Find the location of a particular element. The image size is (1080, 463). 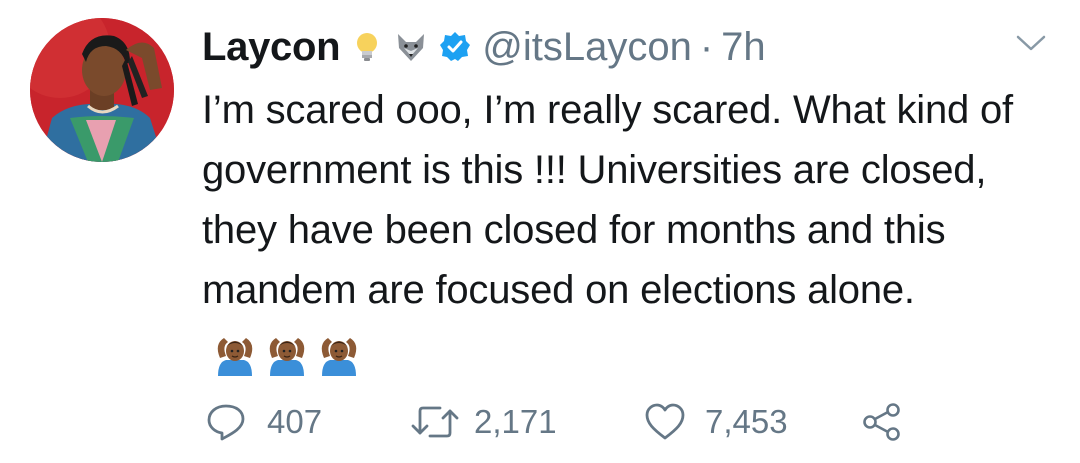

verified-badge-icon is located at coordinates (455, 47).